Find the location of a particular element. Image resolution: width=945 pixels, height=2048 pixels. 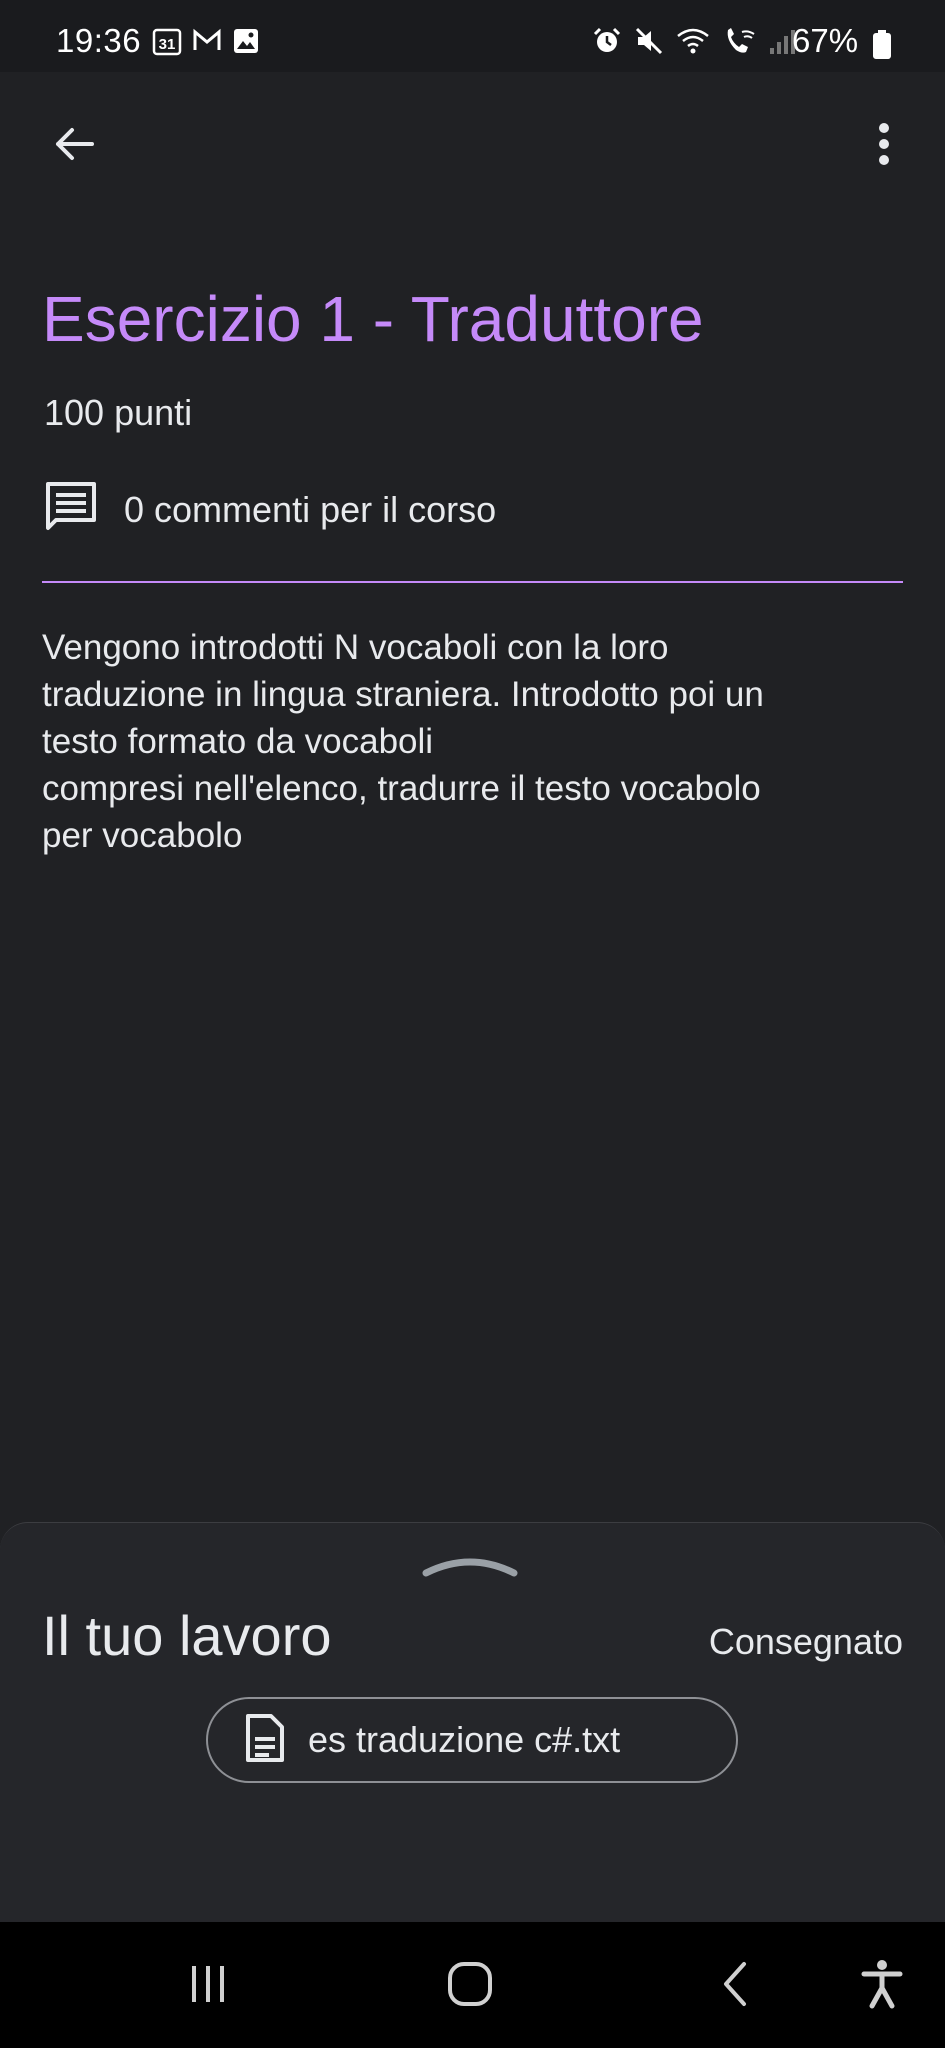

system-back-button is located at coordinates (736, 1986).